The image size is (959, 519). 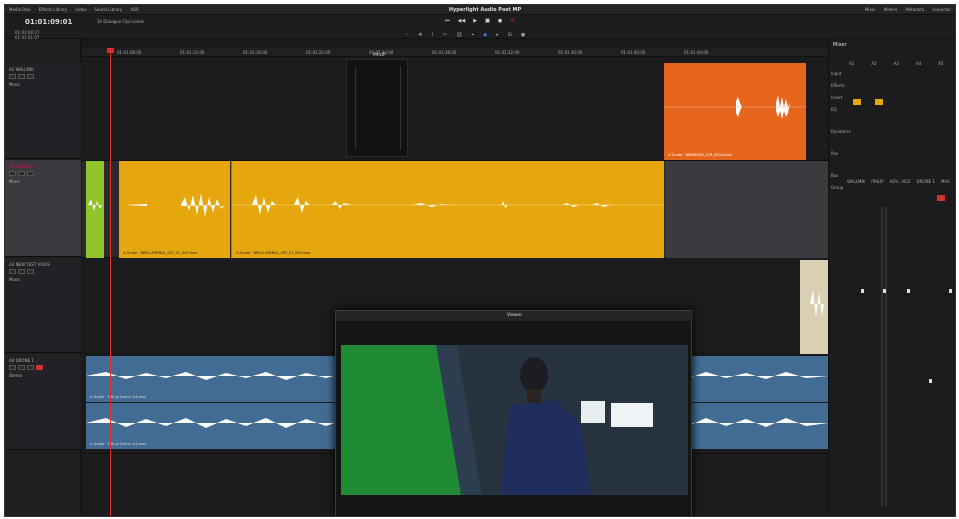 What do you see at coordinates (110, 282) in the screenshot?
I see `playhead` at bounding box center [110, 282].